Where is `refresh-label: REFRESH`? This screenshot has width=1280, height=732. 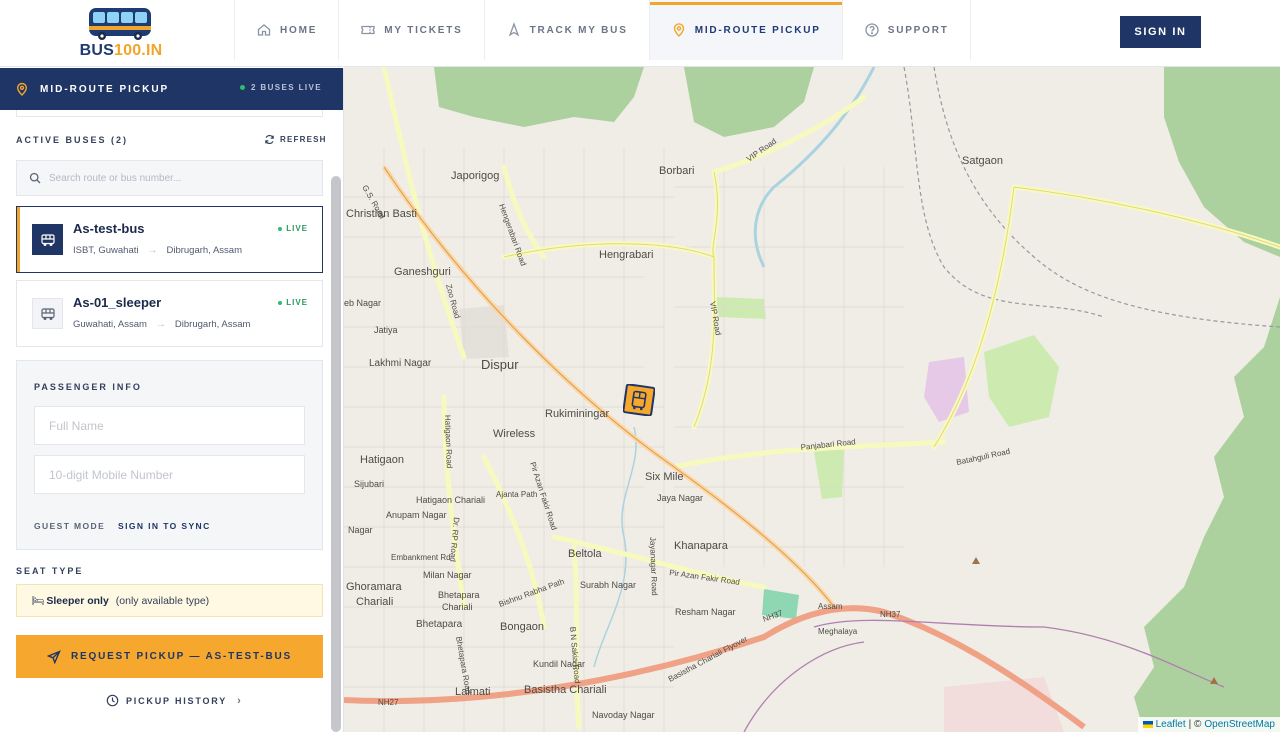 refresh-label: REFRESH is located at coordinates (303, 139).